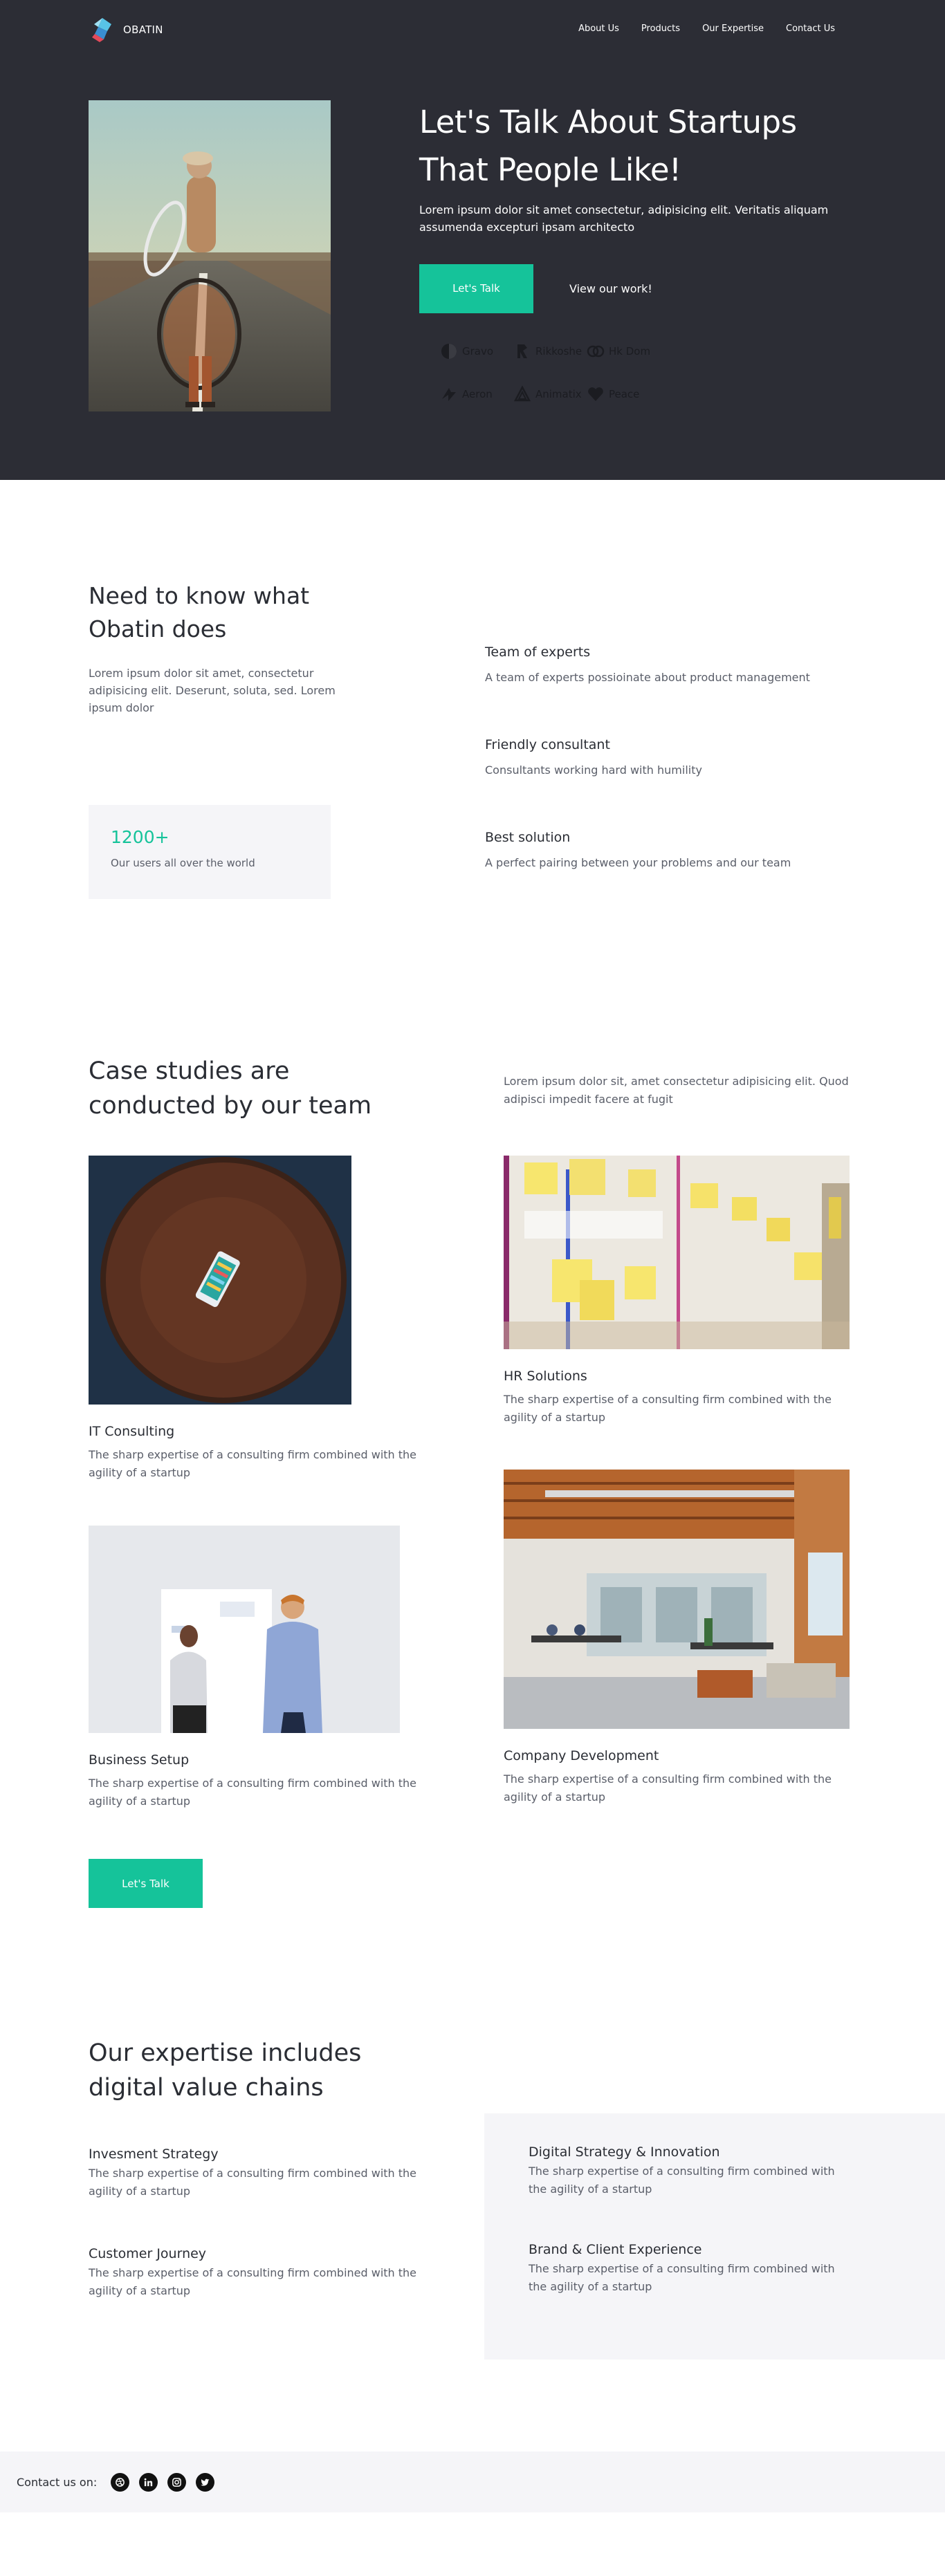  I want to click on footer: Contact us on:, so click(472, 2482).